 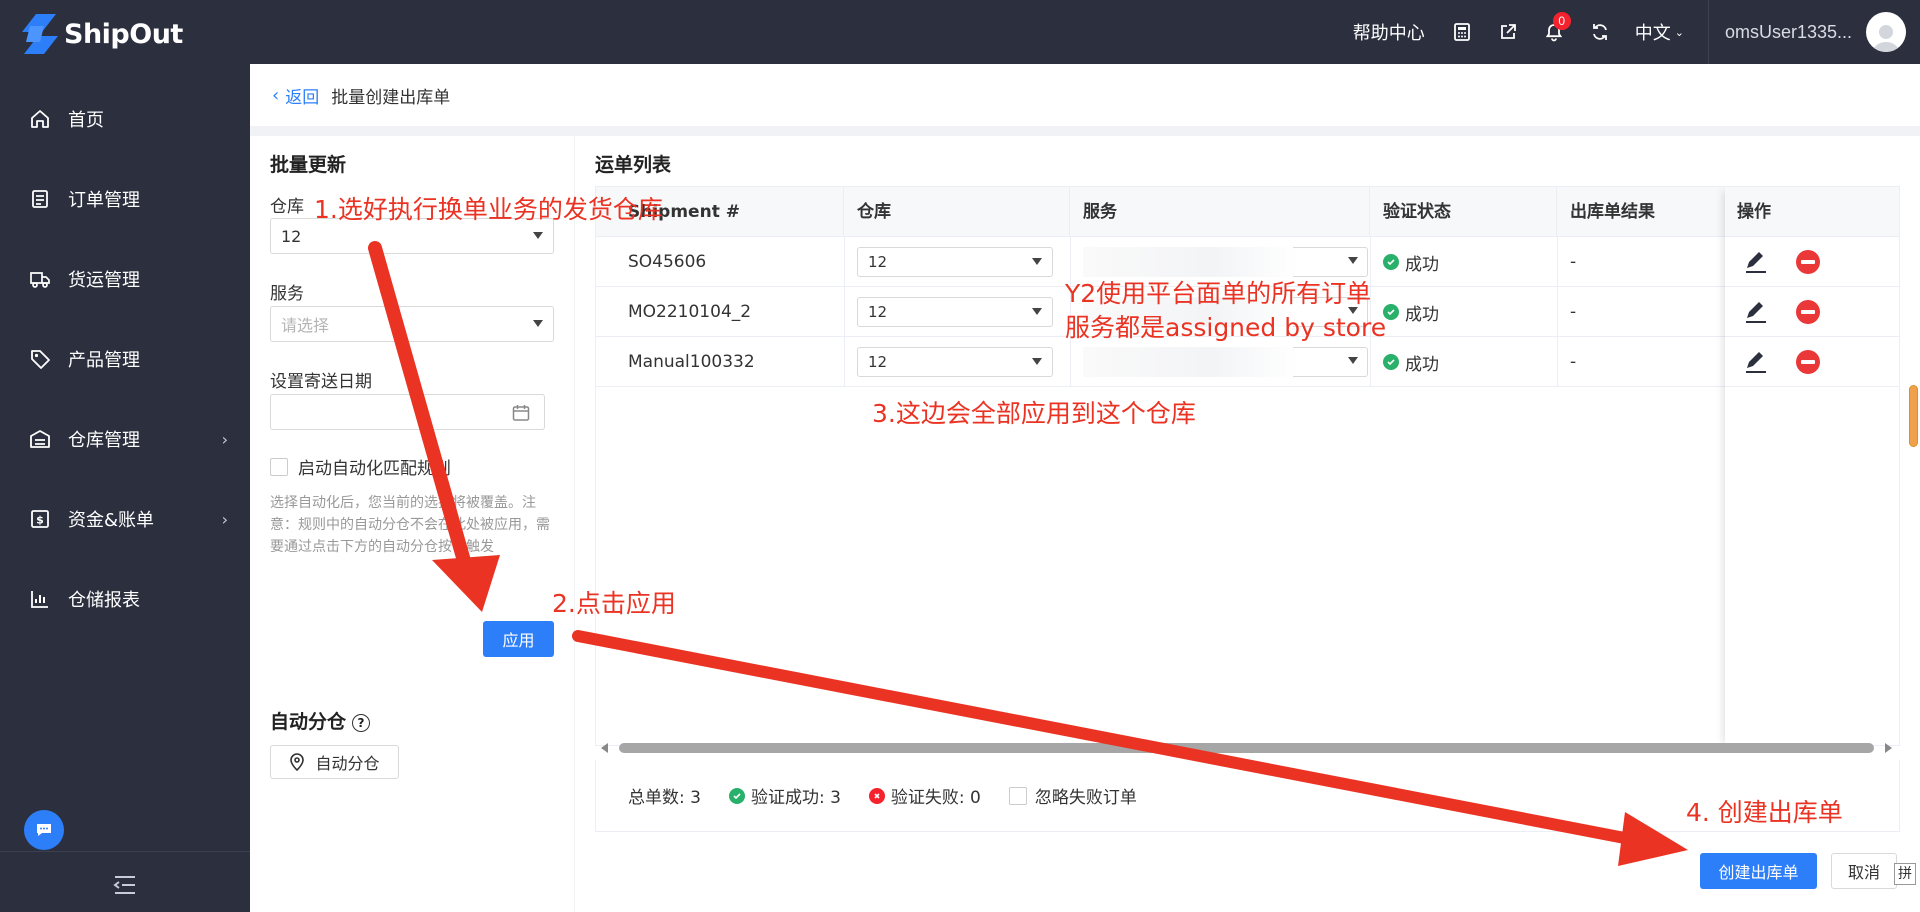 What do you see at coordinates (86, 120) in the screenshot?
I see `sidebar-item-label: 首页` at bounding box center [86, 120].